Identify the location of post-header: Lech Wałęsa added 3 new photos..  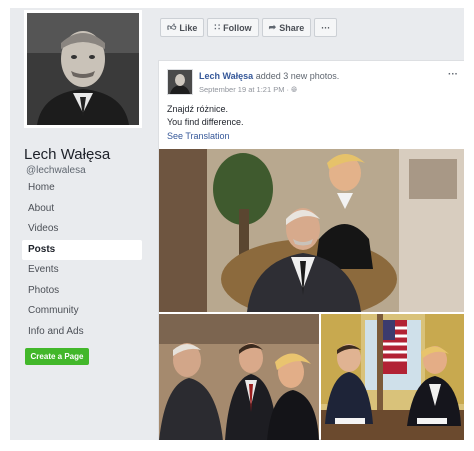
(269, 76).